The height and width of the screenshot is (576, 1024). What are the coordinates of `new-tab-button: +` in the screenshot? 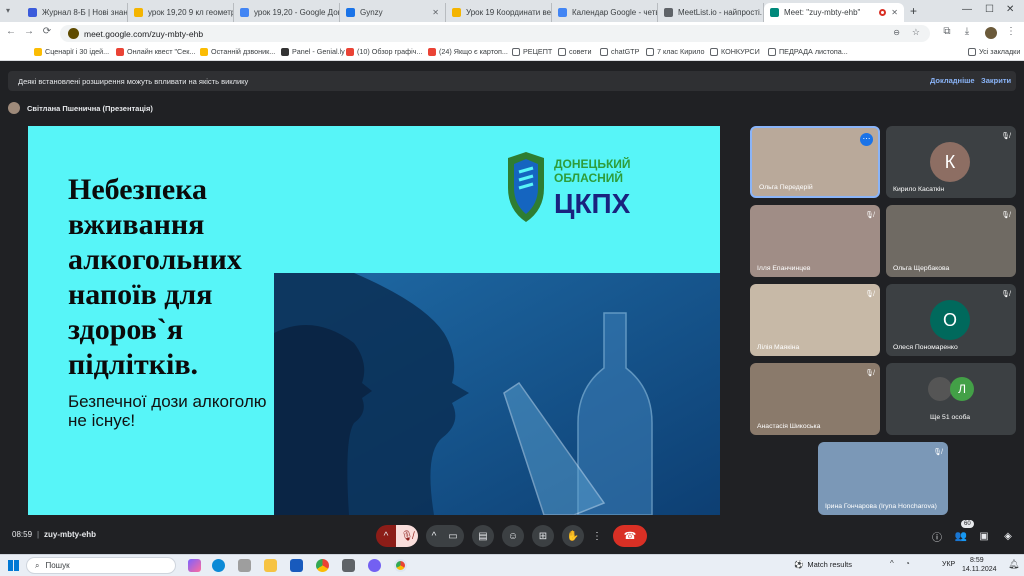 It's located at (913, 11).